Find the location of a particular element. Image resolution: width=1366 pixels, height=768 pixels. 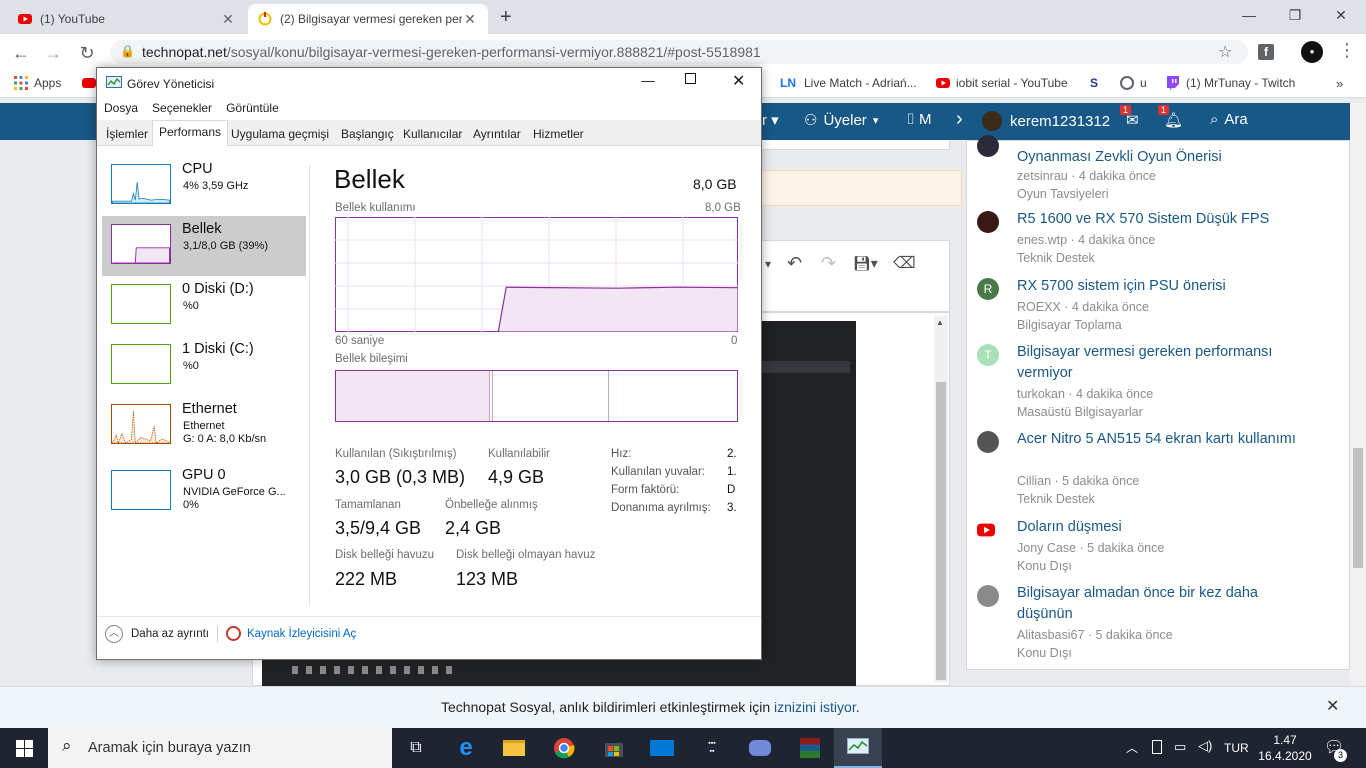

close-window-icon: ✕ is located at coordinates (1341, 15).